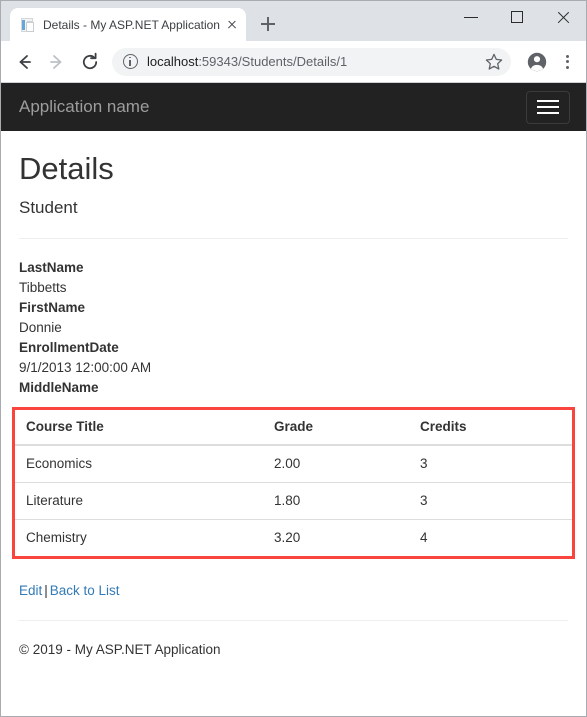  Describe the element at coordinates (139, 537) in the screenshot. I see `cell-course-title: Chemistry` at that location.